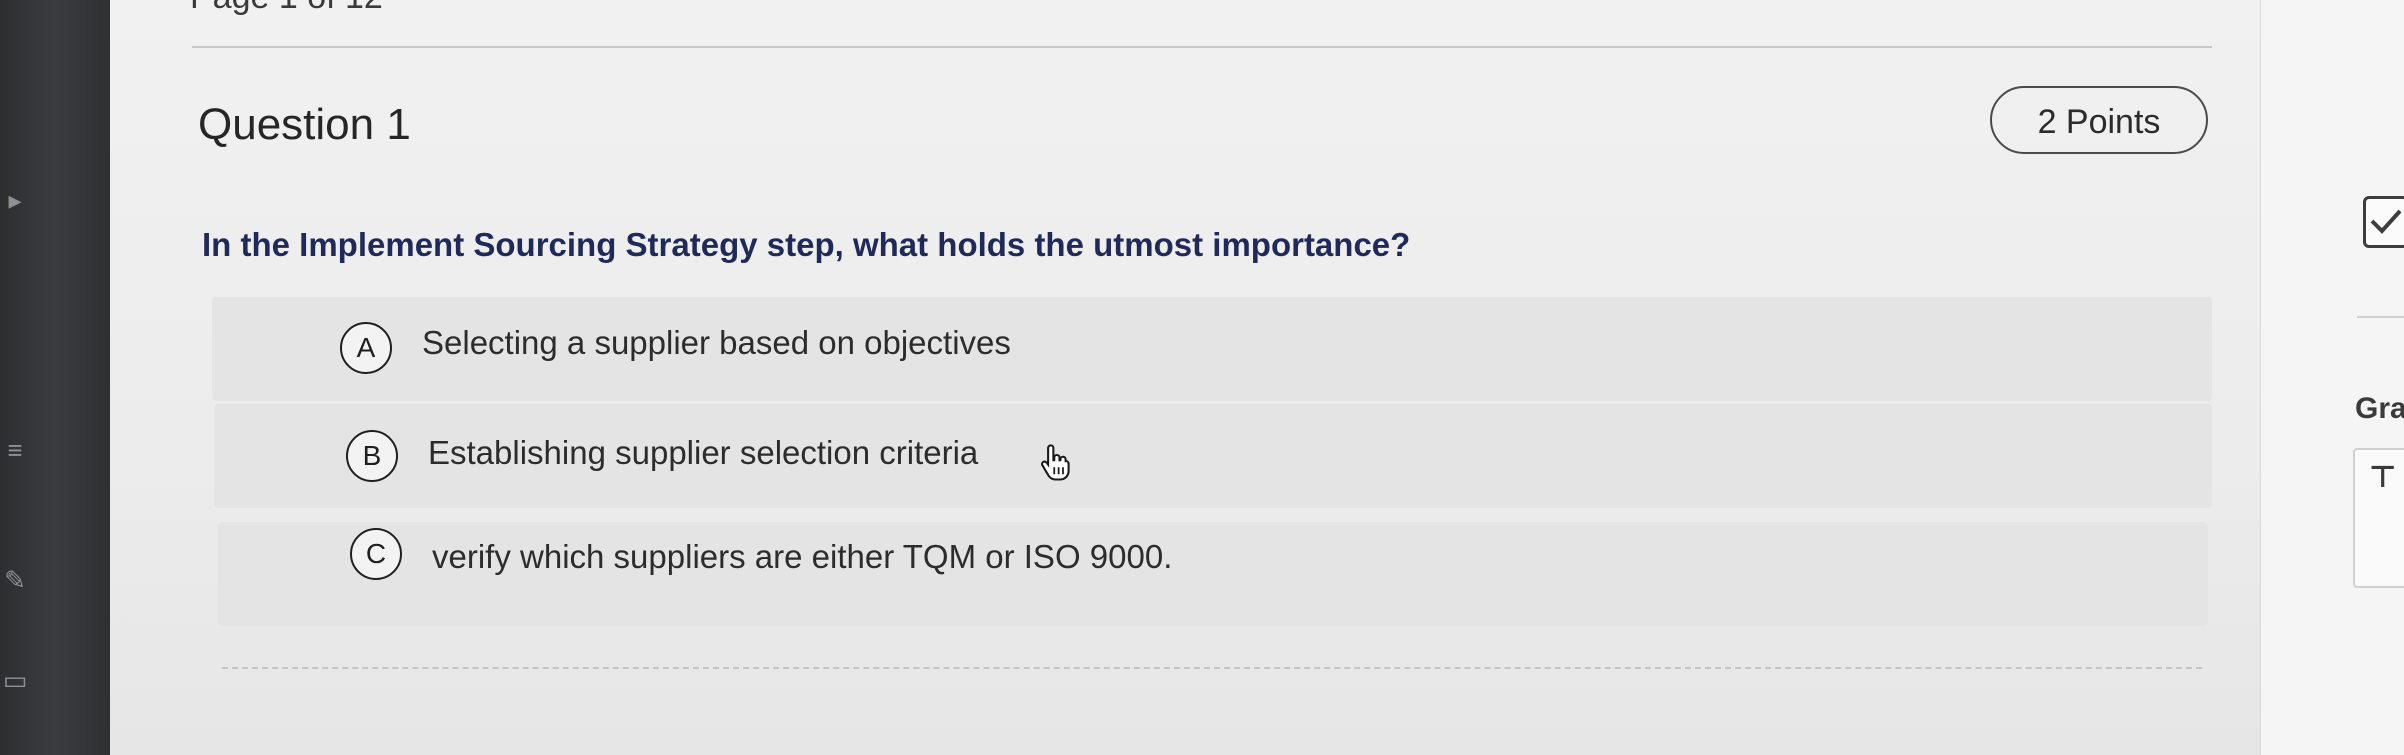 This screenshot has width=2404, height=755. What do you see at coordinates (15, 680) in the screenshot?
I see `window-icon: ▭` at bounding box center [15, 680].